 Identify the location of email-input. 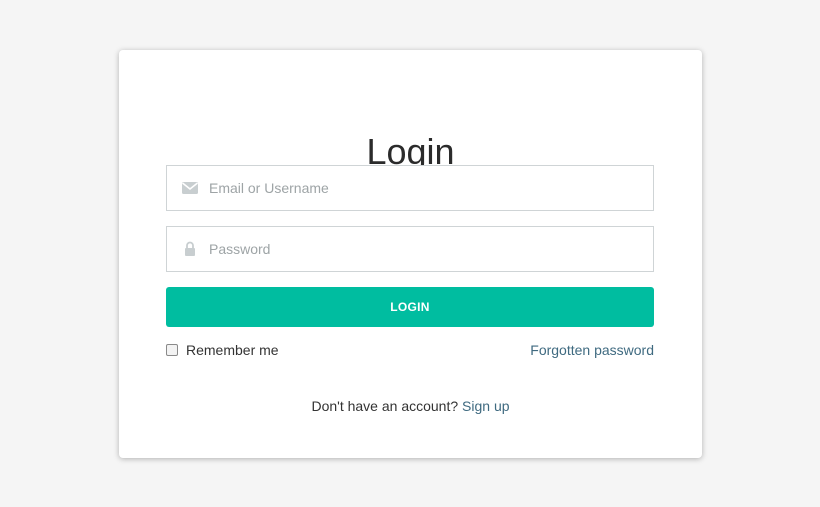
(424, 188).